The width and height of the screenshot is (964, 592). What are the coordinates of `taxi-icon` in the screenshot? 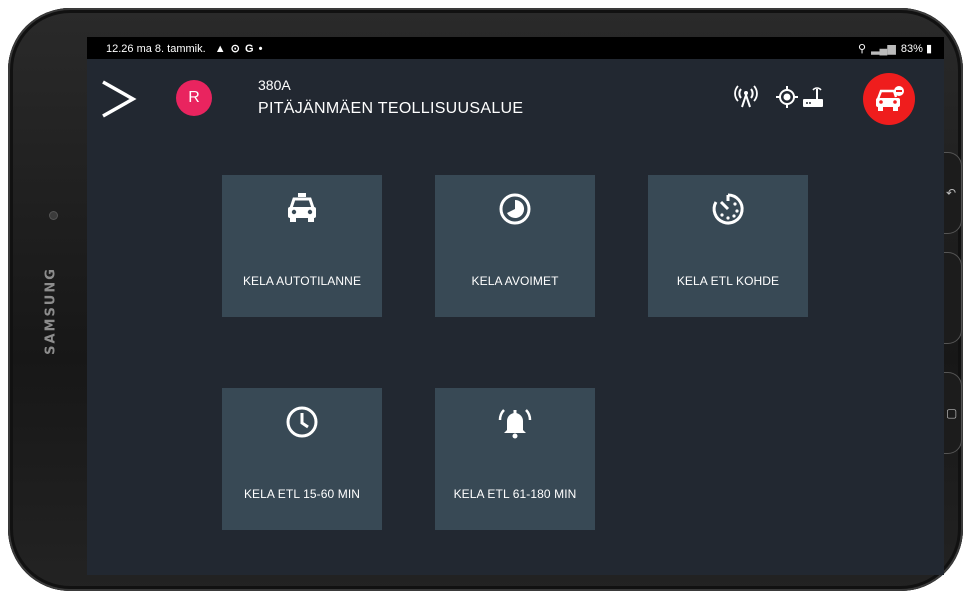 It's located at (302, 207).